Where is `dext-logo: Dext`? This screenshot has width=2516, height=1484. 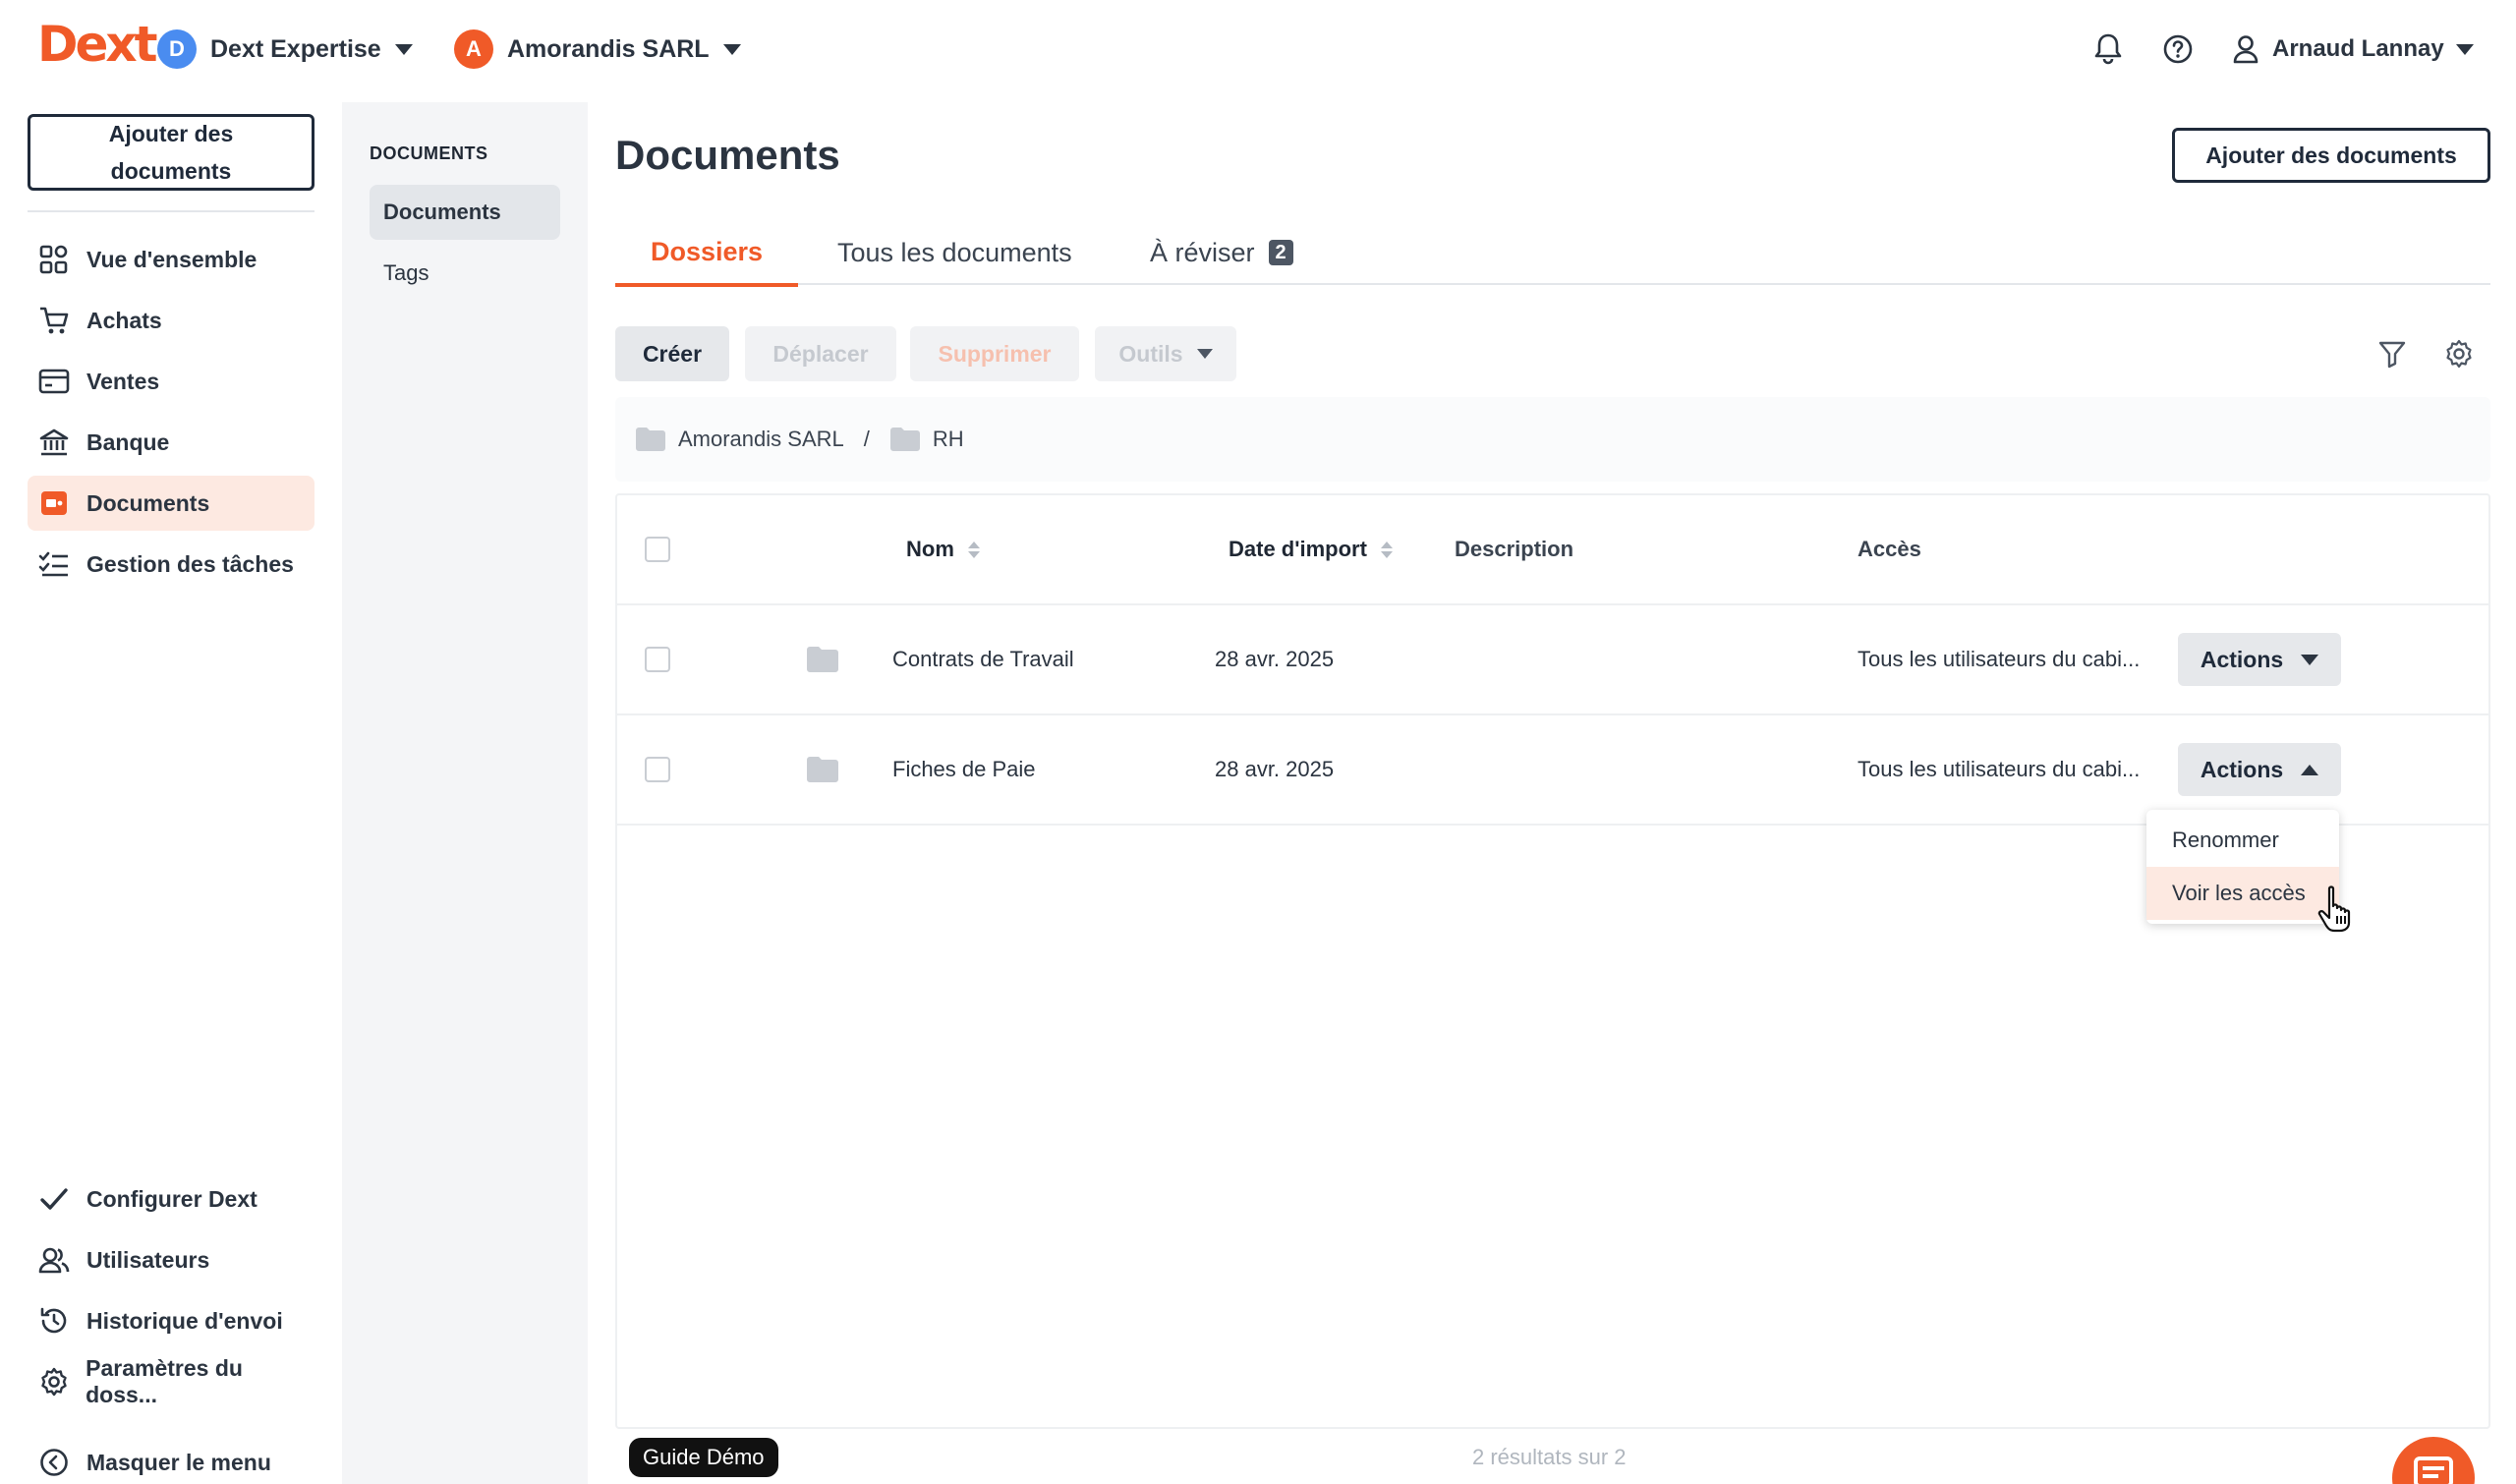 dext-logo: Dext is located at coordinates (97, 44).